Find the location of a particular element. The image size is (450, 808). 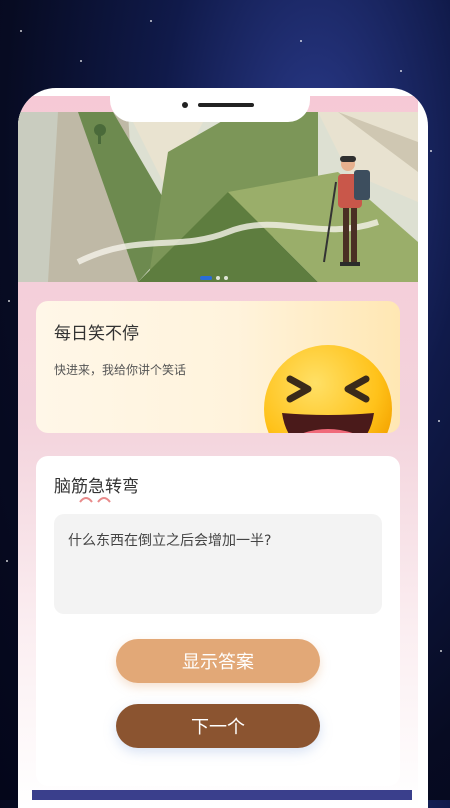

joke-card-subtitle: 快进来，我给你讲个笑话 is located at coordinates (120, 370).